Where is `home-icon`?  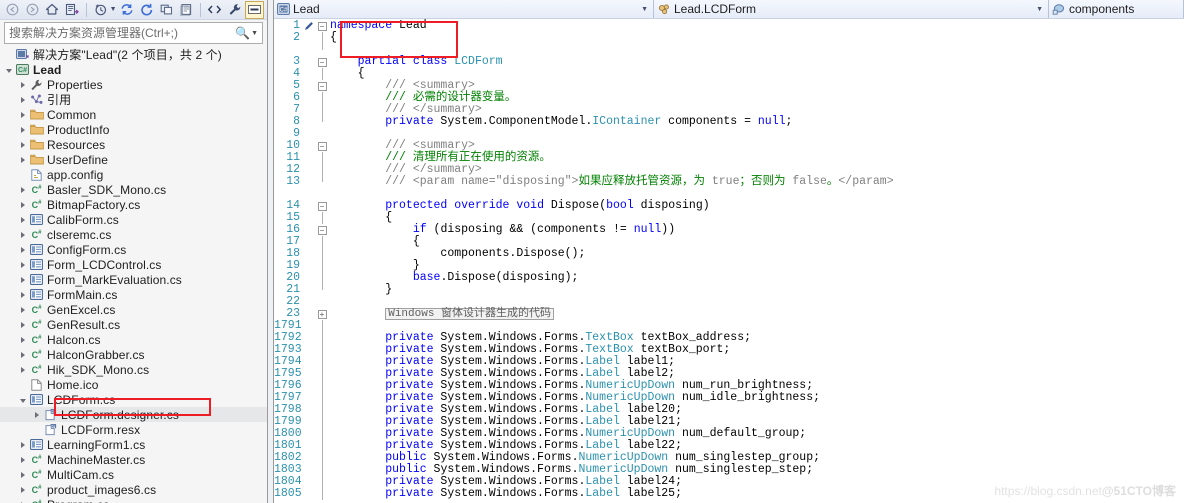
home-icon is located at coordinates (52, 10).